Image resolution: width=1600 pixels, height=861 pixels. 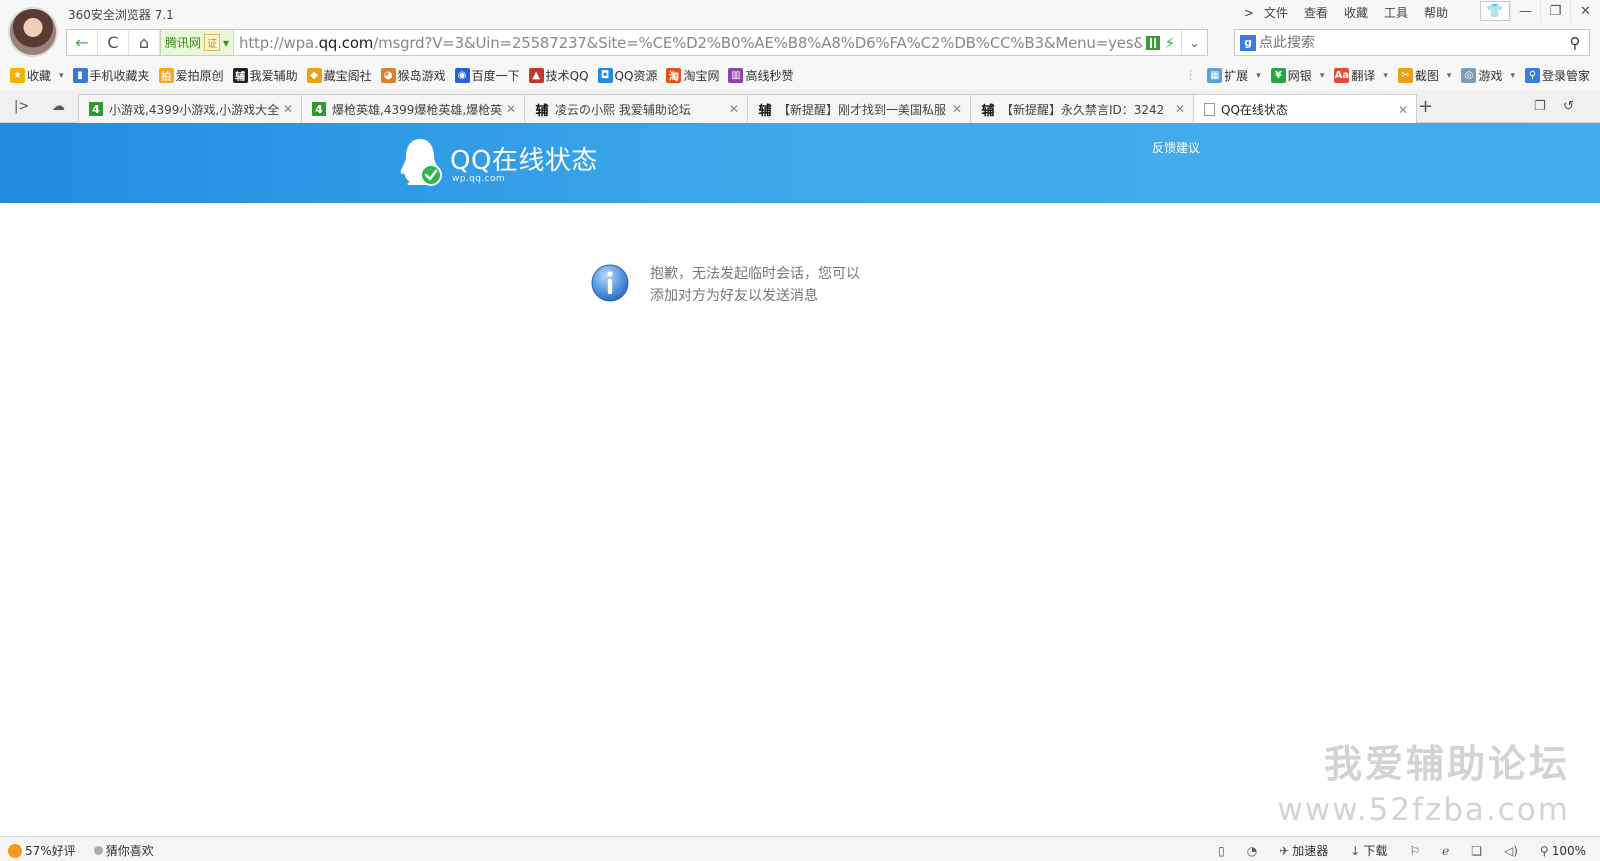 I want to click on bookmark-left-8: ◘ QQ资源, so click(x=627, y=75).